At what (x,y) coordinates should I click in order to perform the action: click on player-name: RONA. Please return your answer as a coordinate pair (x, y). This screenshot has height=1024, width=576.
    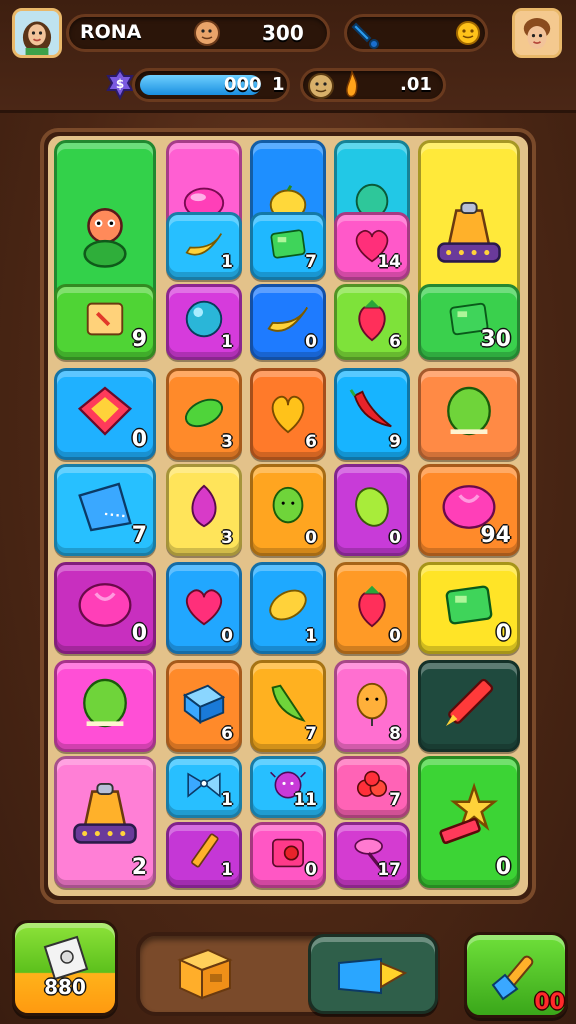
    Looking at the image, I should click on (111, 32).